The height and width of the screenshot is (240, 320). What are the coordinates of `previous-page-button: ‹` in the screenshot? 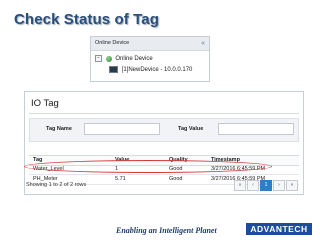 It's located at (253, 185).